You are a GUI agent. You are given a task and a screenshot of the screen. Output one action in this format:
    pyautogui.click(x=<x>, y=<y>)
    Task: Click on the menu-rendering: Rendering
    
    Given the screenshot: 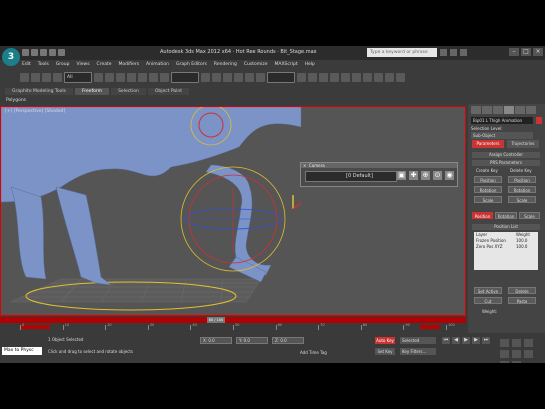 What is the action you would take?
    pyautogui.click(x=225, y=65)
    